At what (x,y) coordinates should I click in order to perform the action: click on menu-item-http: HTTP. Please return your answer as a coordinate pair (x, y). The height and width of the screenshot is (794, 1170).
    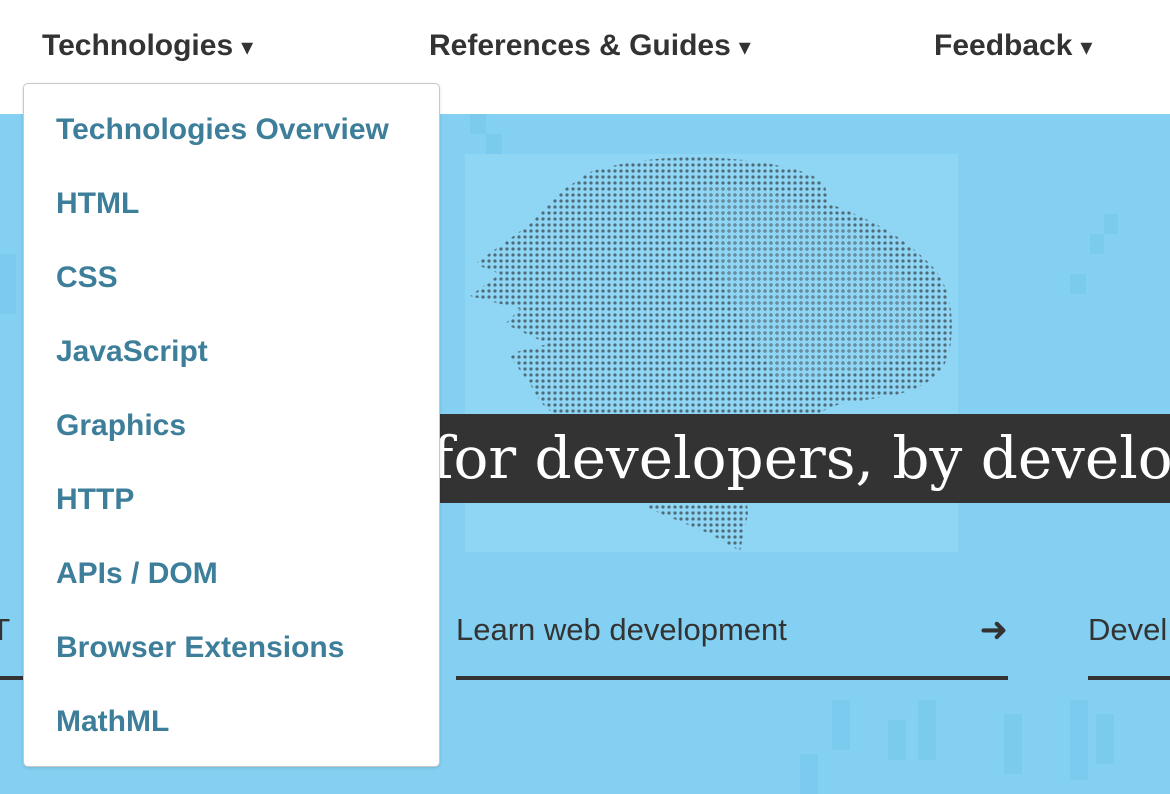
    Looking at the image, I should click on (95, 500).